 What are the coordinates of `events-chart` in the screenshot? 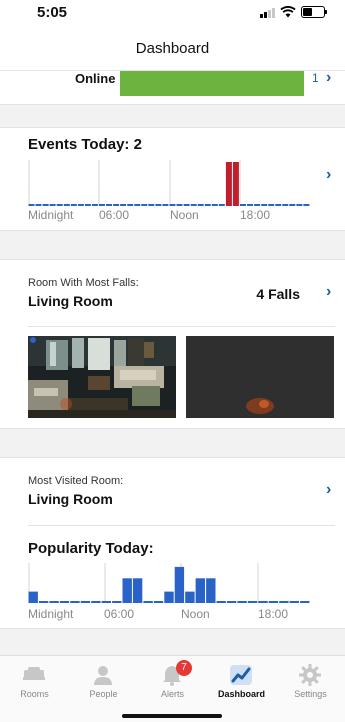 It's located at (169, 183).